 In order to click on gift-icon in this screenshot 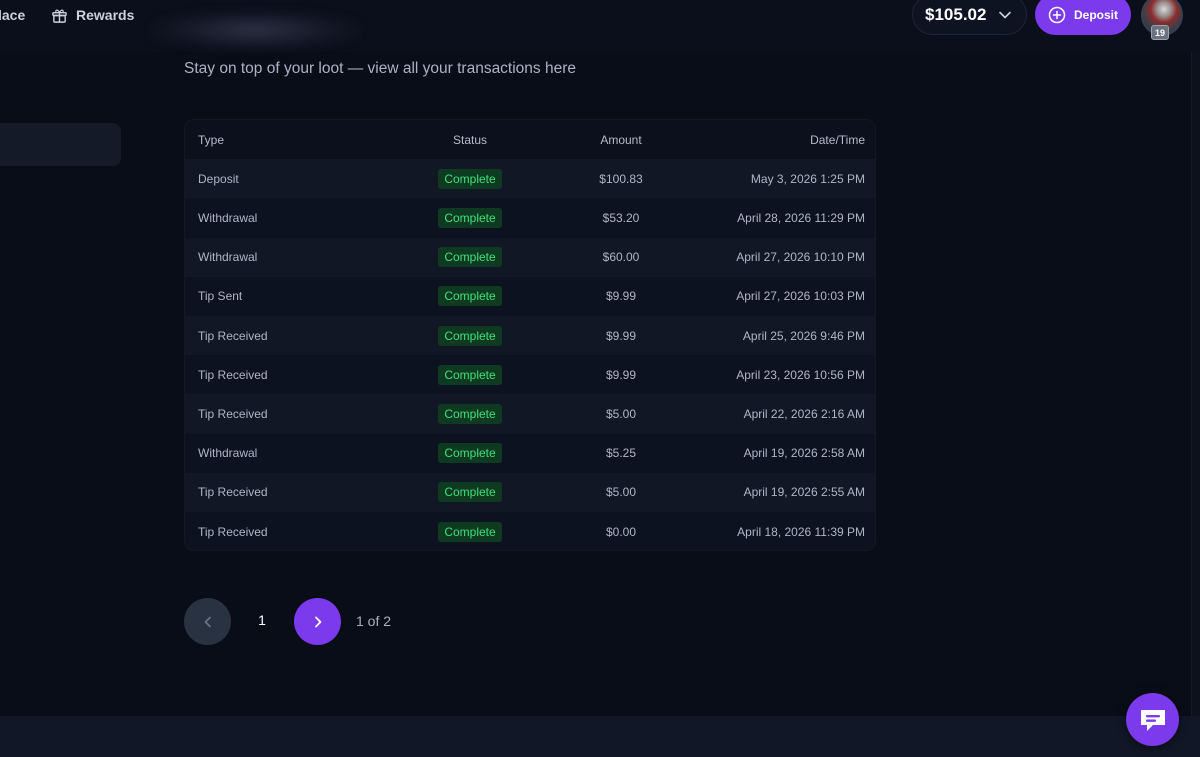, I will do `click(59, 16)`.